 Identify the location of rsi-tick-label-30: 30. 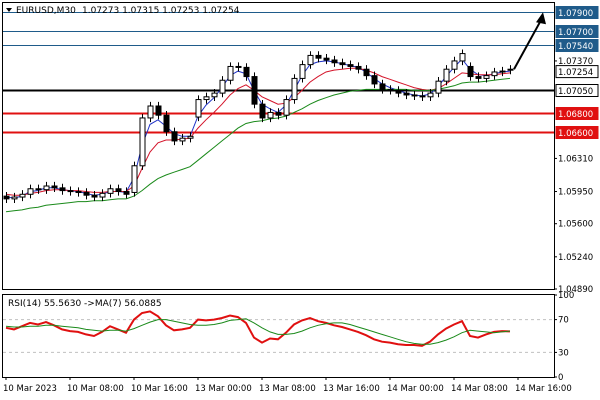
(563, 353).